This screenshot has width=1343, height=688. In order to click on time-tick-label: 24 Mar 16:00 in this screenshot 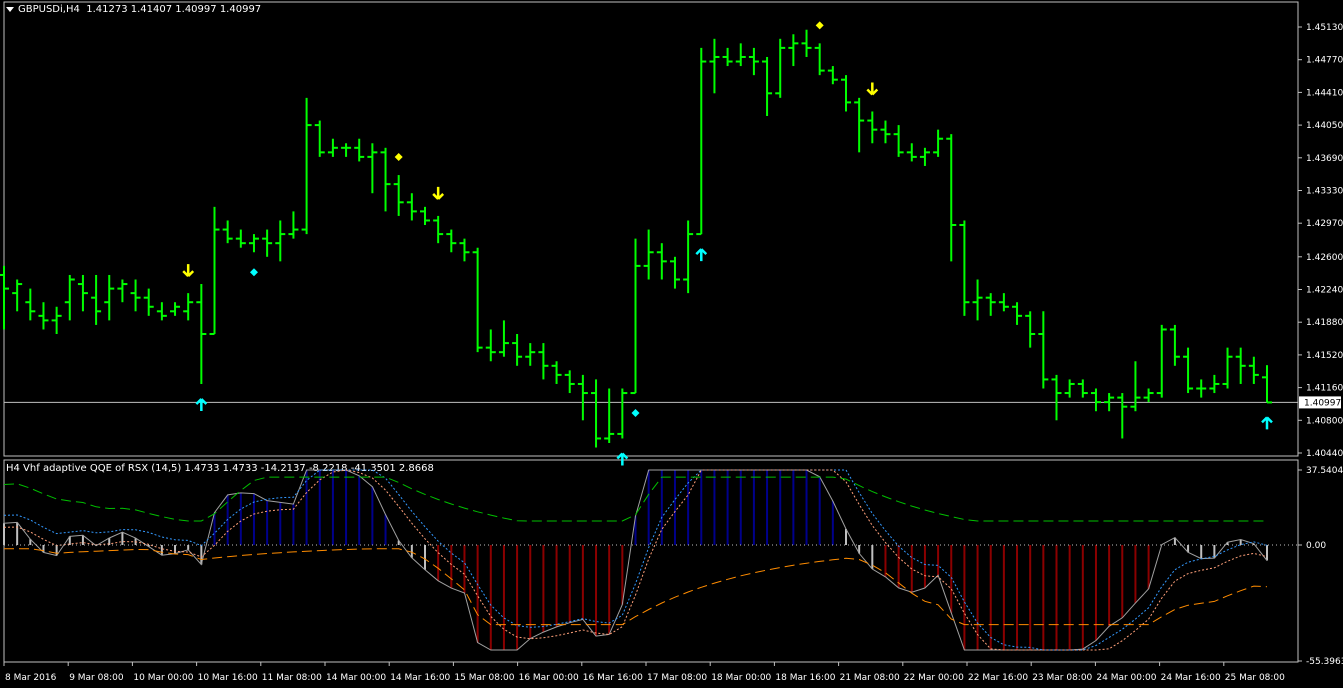, I will do `click(1191, 678)`.